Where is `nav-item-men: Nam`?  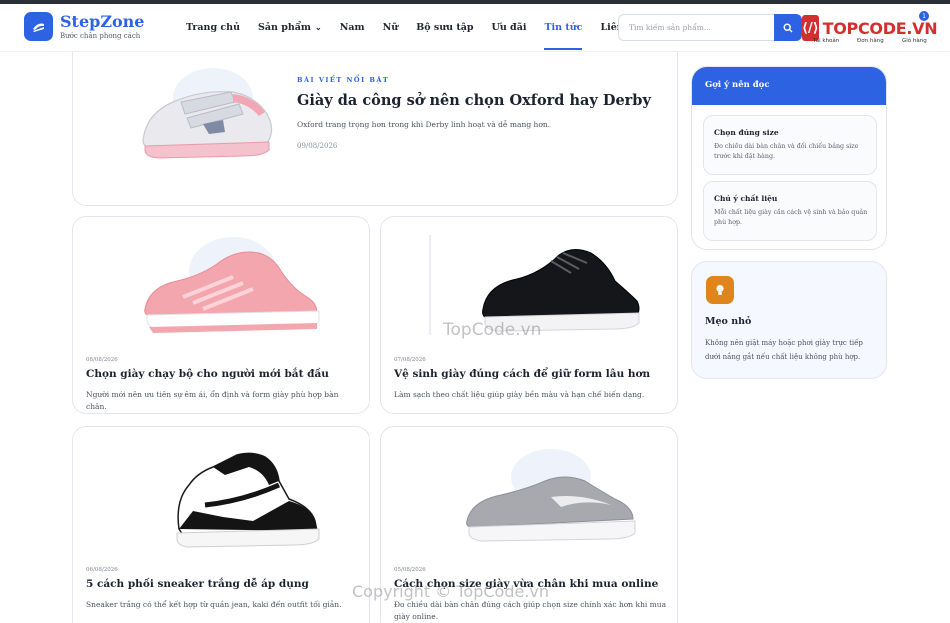
nav-item-men: Nam is located at coordinates (352, 27).